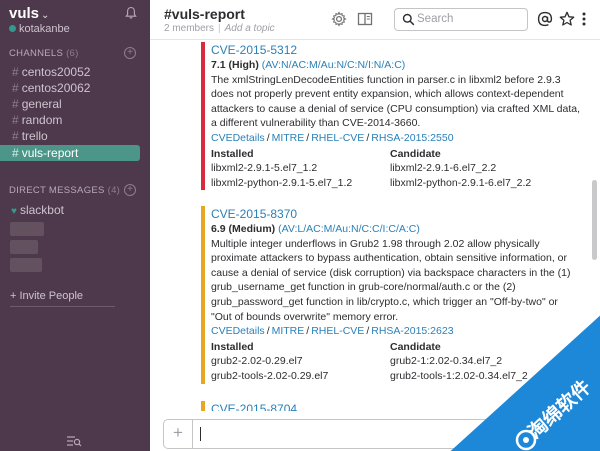  Describe the element at coordinates (396, 50) in the screenshot. I see `cve-title-link: CVE-2015-5312` at that location.